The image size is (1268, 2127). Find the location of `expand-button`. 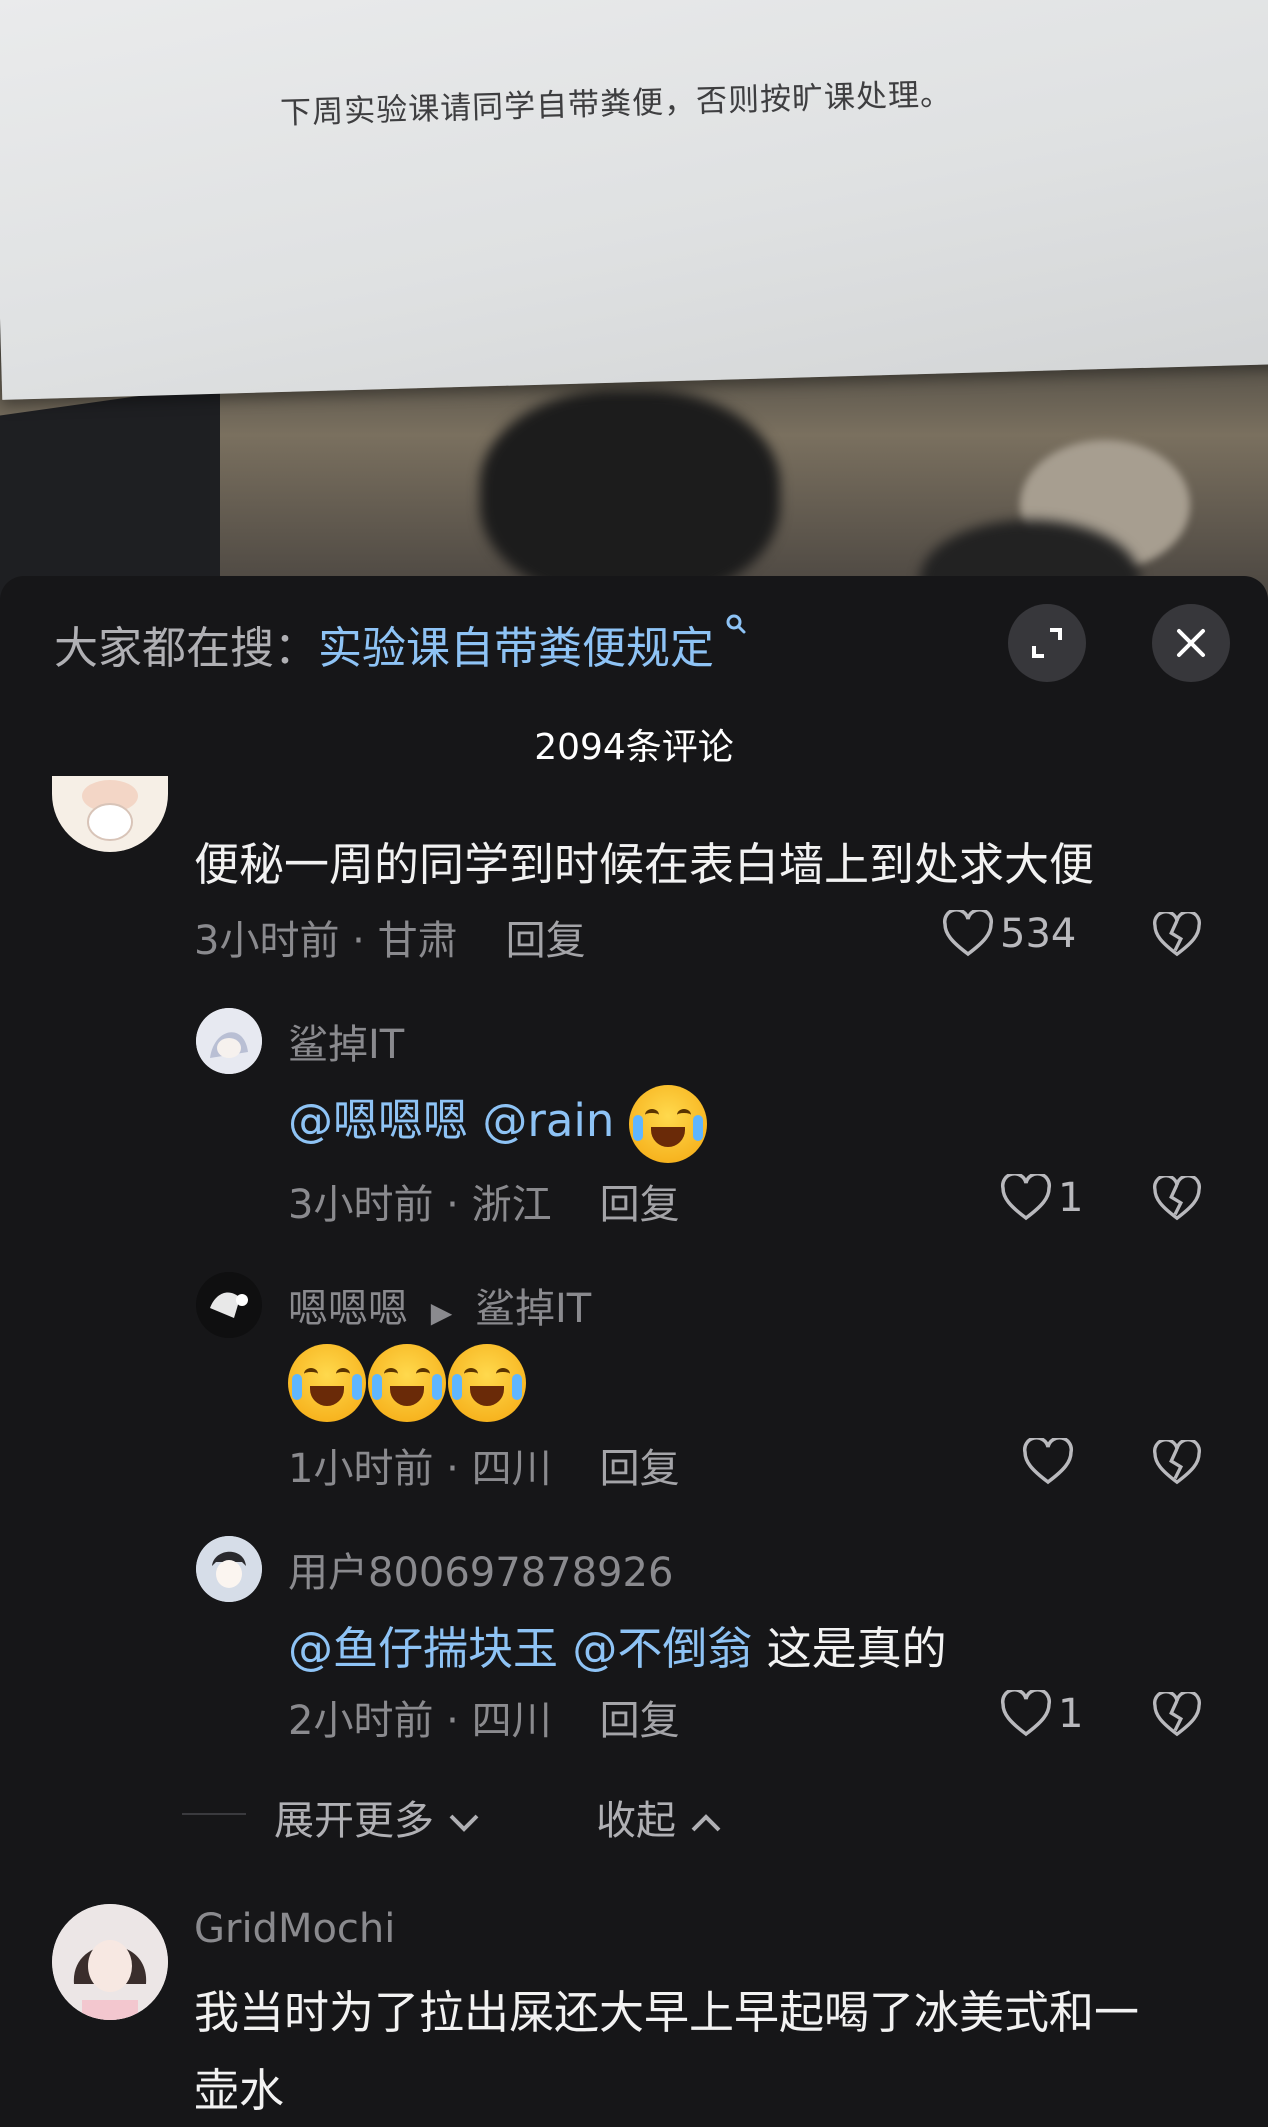

expand-button is located at coordinates (1047, 643).